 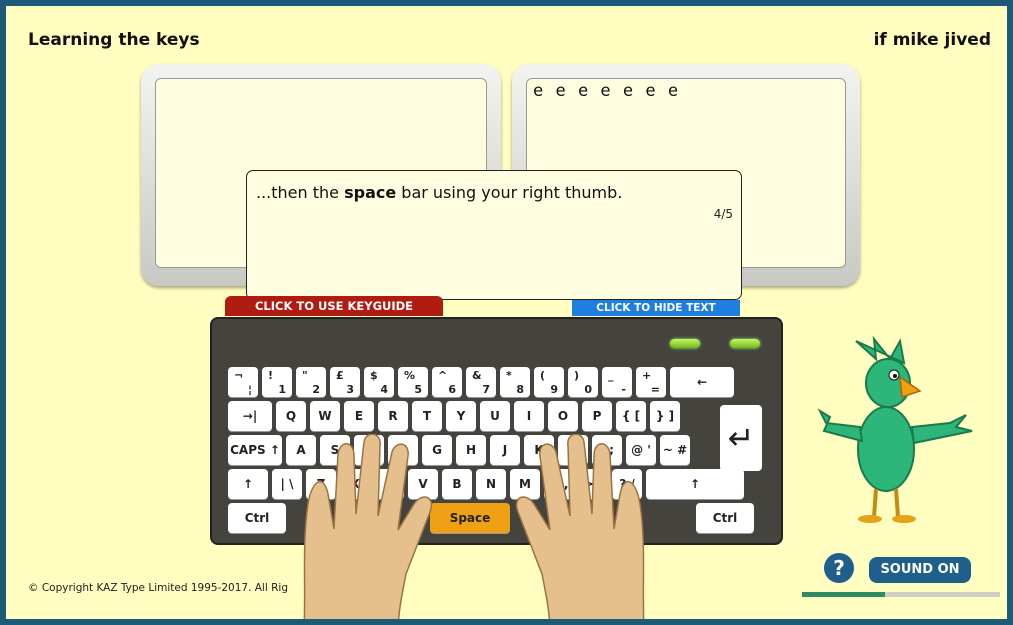 I want to click on instruction-text-pre: ...then the, so click(x=300, y=192).